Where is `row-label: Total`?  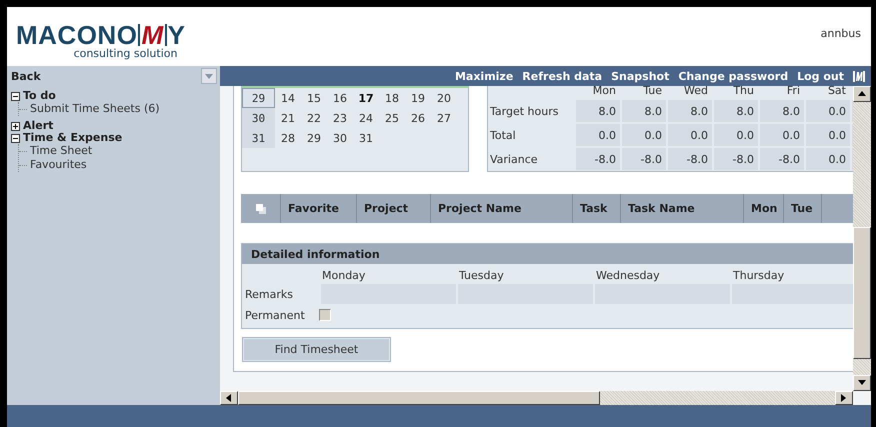 row-label: Total is located at coordinates (503, 136).